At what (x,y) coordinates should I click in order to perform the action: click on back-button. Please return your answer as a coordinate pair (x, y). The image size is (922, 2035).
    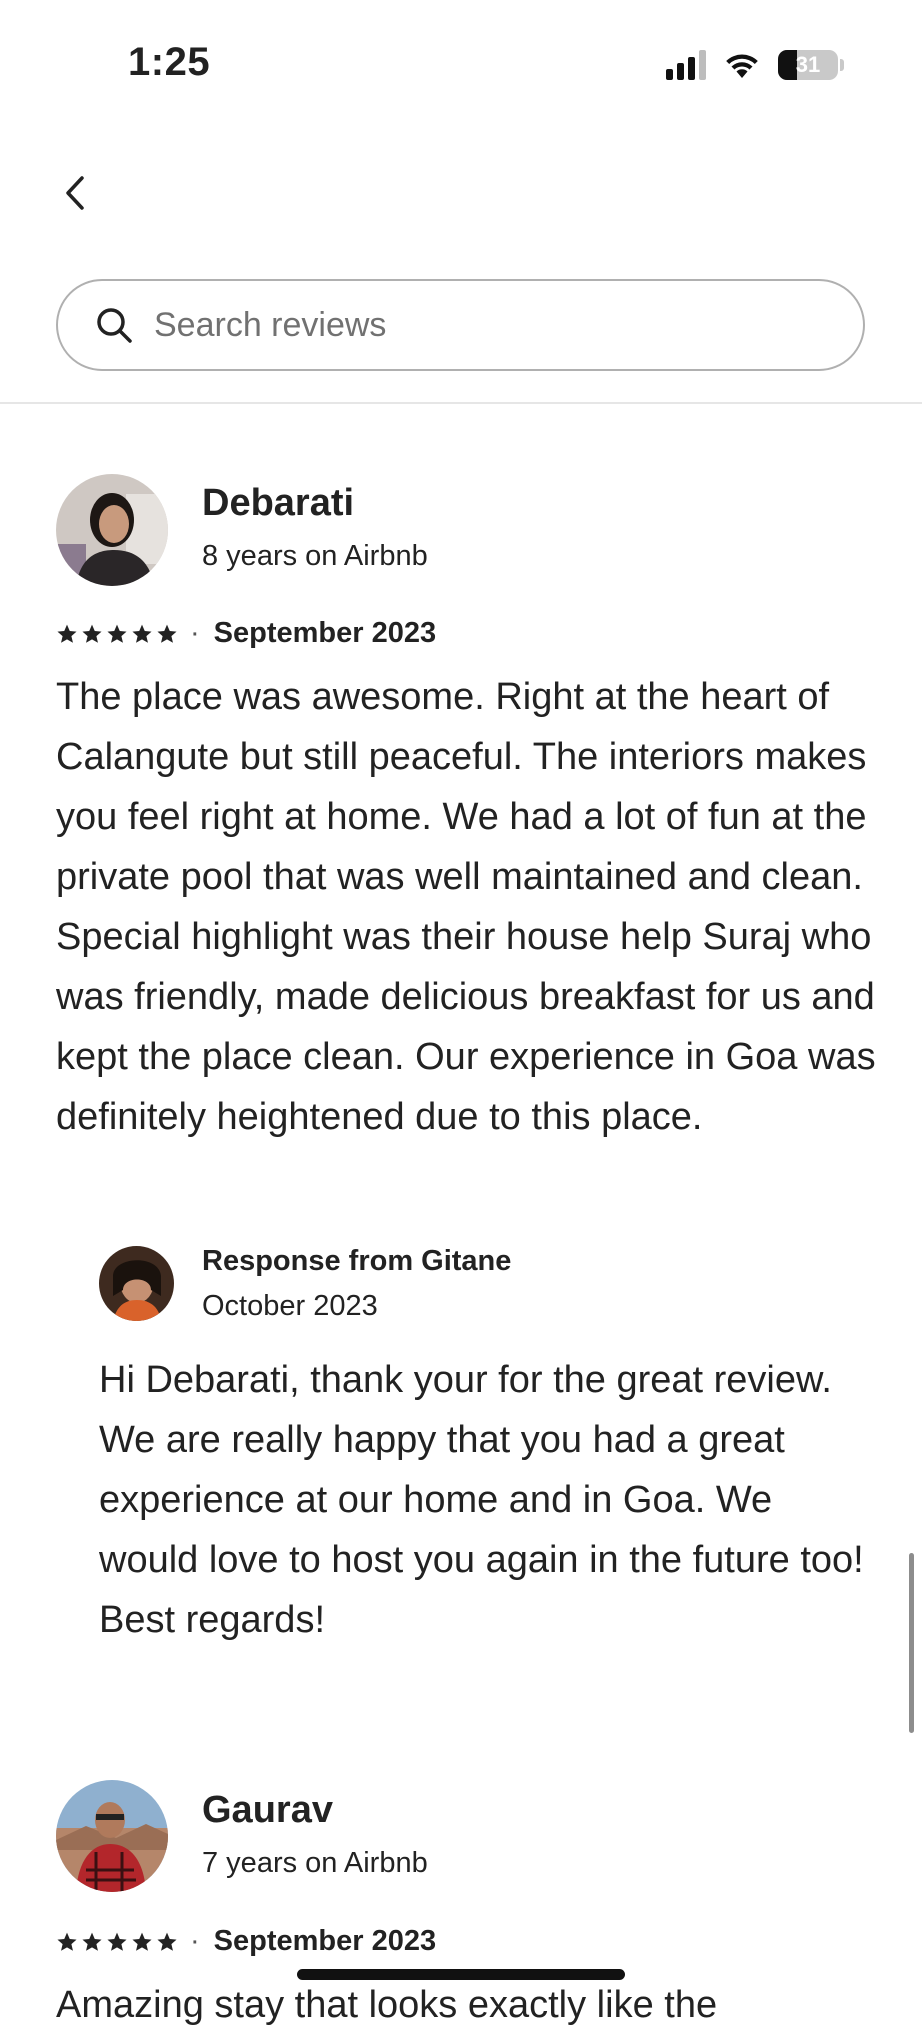
    Looking at the image, I should click on (75, 193).